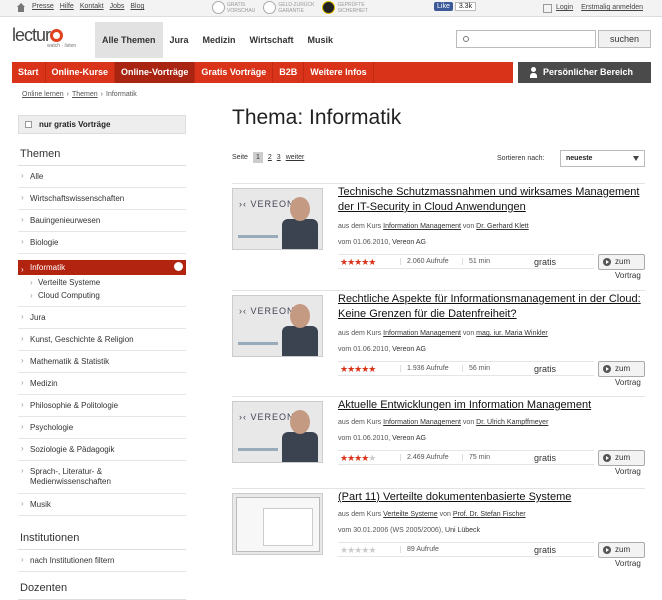 The image size is (662, 600). I want to click on register-link: Erstmalig anmelden, so click(612, 7).